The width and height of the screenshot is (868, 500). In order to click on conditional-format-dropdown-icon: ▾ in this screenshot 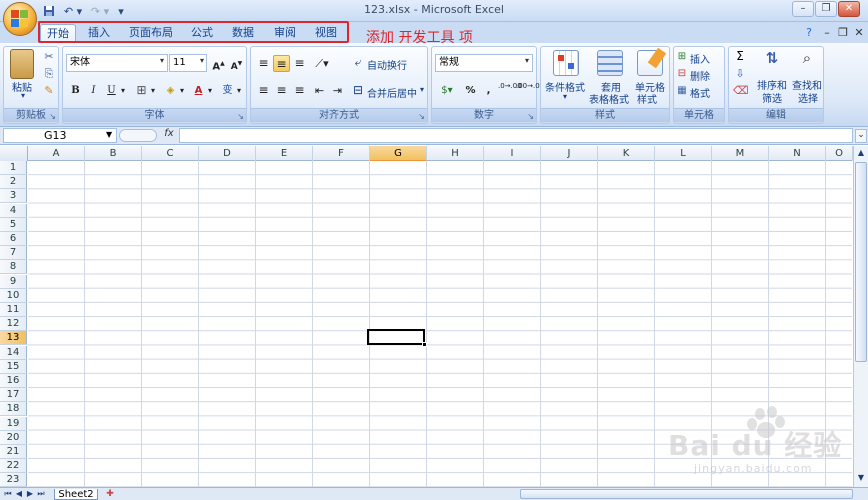, I will do `click(565, 96)`.